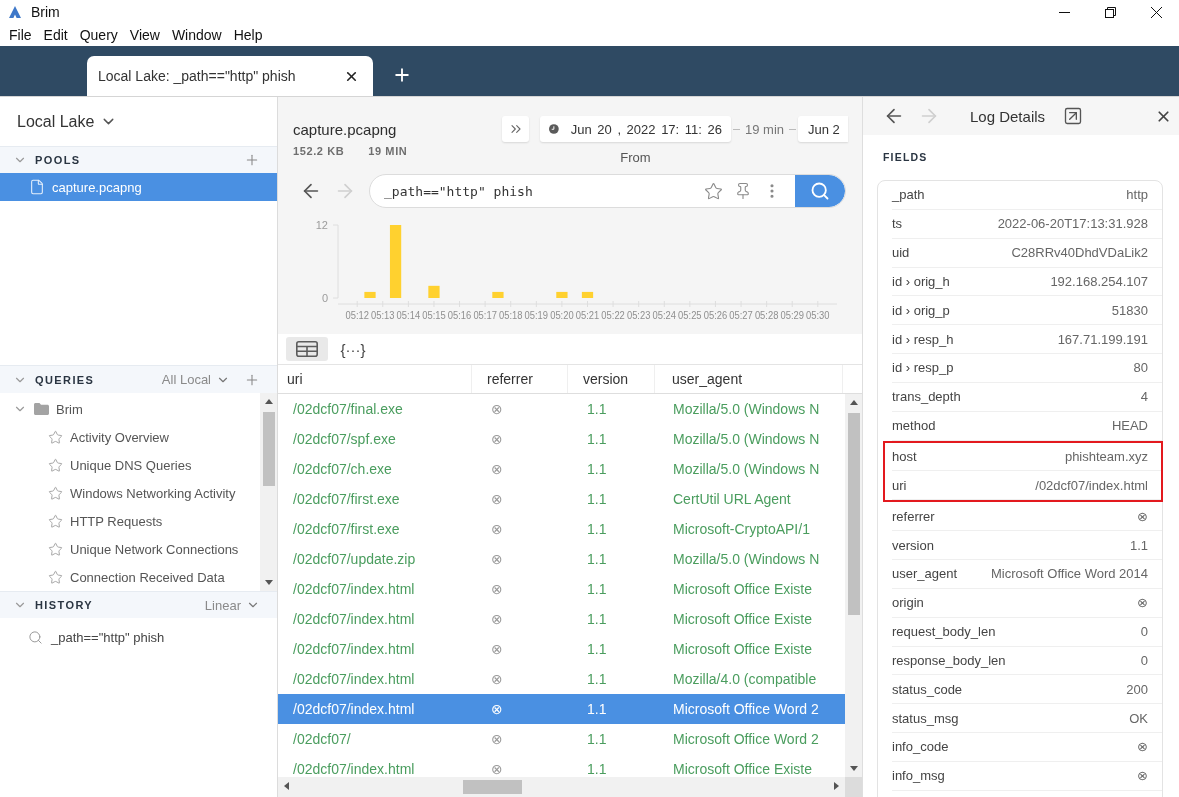 This screenshot has width=1179, height=797. What do you see at coordinates (65, 379) in the screenshot?
I see `section-title: QUERIES` at bounding box center [65, 379].